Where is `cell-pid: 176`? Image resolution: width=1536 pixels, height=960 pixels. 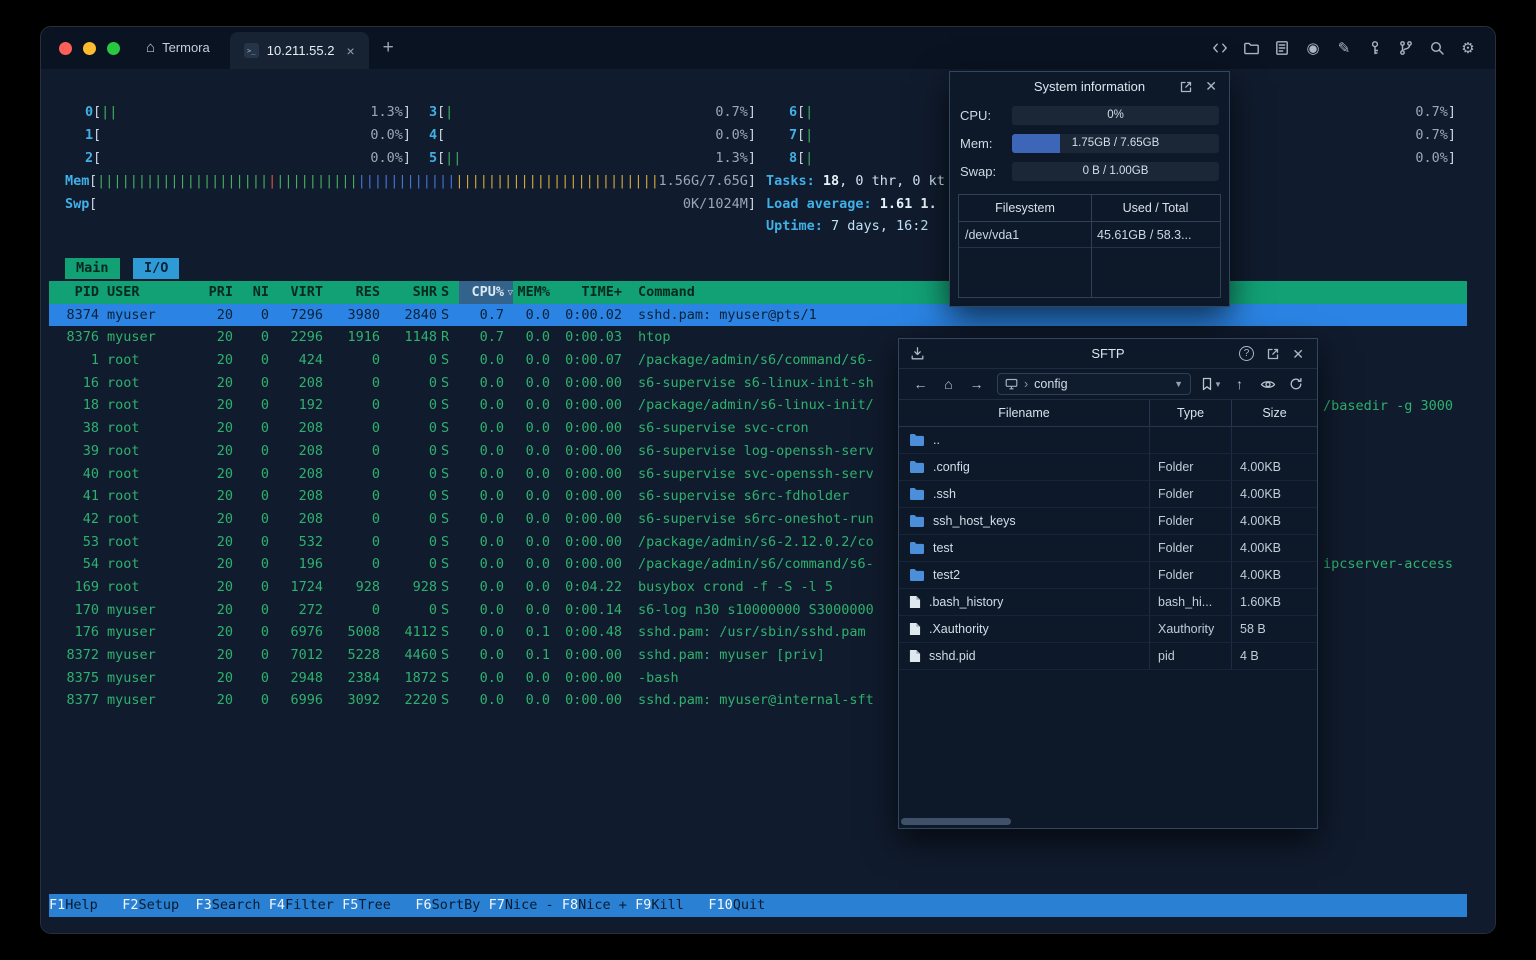
cell-pid: 176 is located at coordinates (86, 632).